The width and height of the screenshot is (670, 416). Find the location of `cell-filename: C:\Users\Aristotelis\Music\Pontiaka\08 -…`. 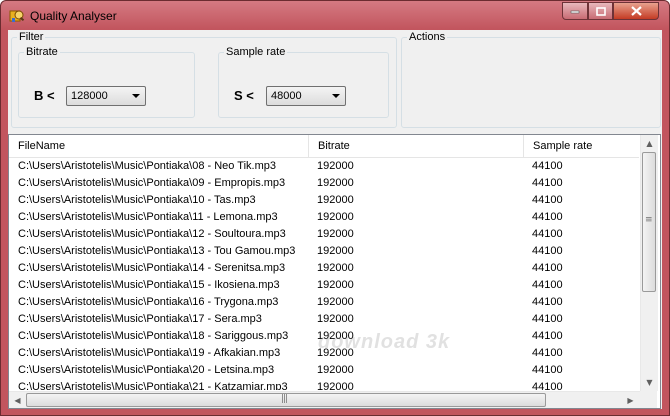

cell-filename: C:\Users\Aristotelis\Music\Pontiaka\08 -… is located at coordinates (147, 166).